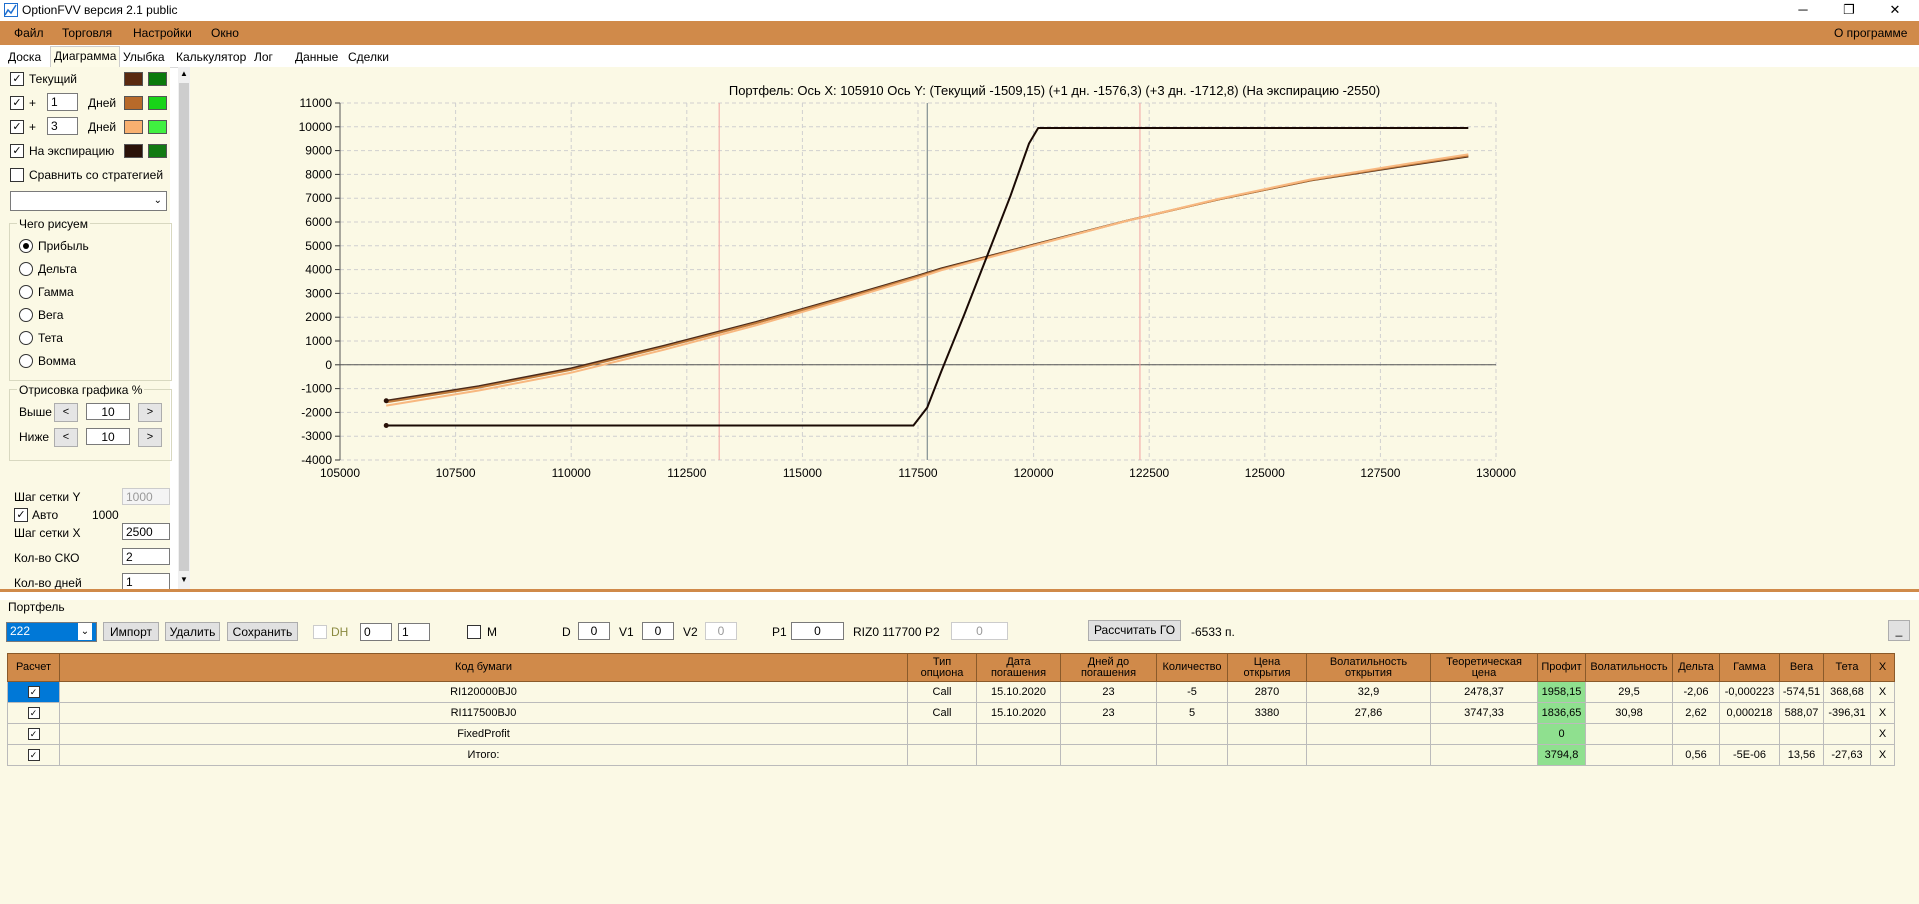 This screenshot has width=1919, height=904. What do you see at coordinates (211, 57) in the screenshot?
I see `tab-calculator: Калькулятор` at bounding box center [211, 57].